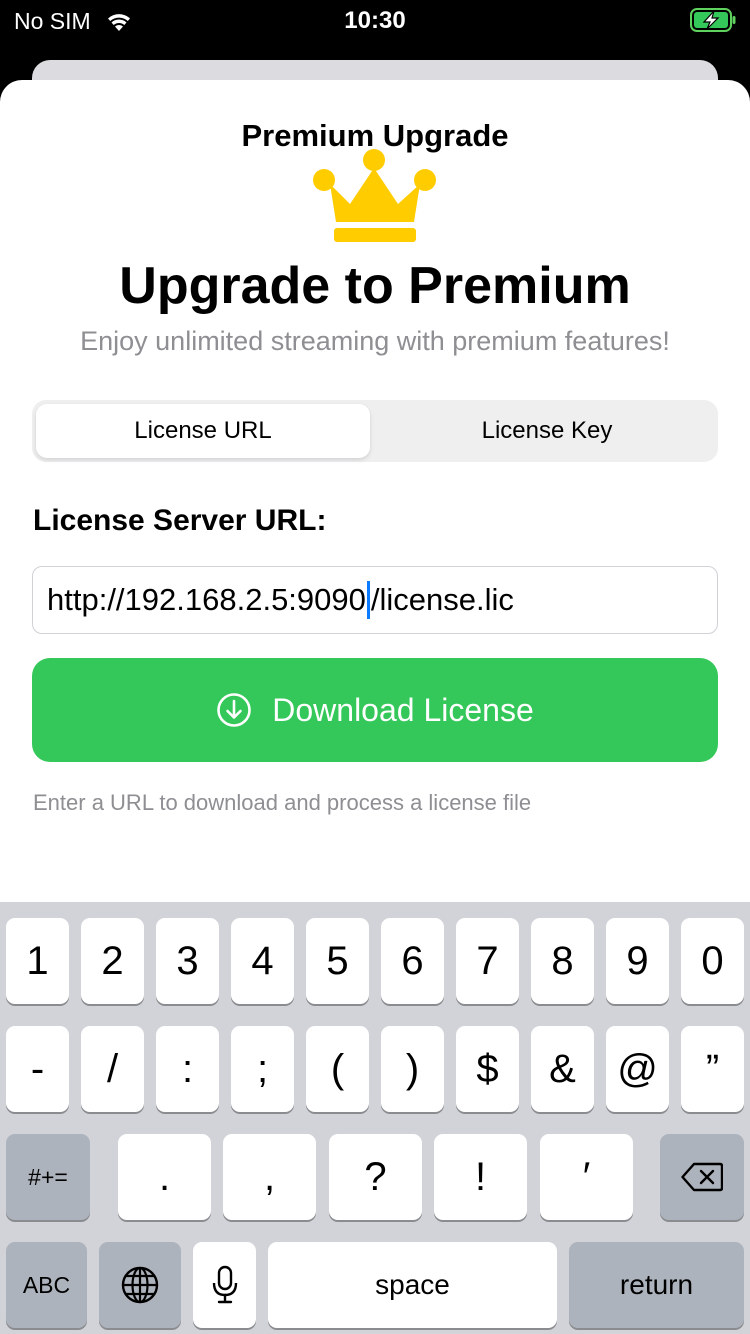  What do you see at coordinates (164, 1177) in the screenshot?
I see `key-period: .` at bounding box center [164, 1177].